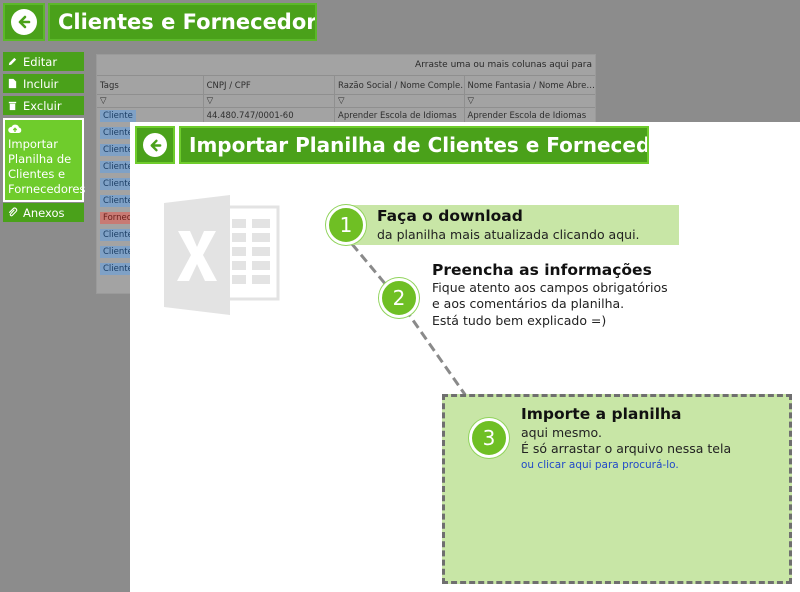 Image resolution: width=800 pixels, height=592 pixels. Describe the element at coordinates (601, 414) in the screenshot. I see `step-title: Importe a planilha` at that location.